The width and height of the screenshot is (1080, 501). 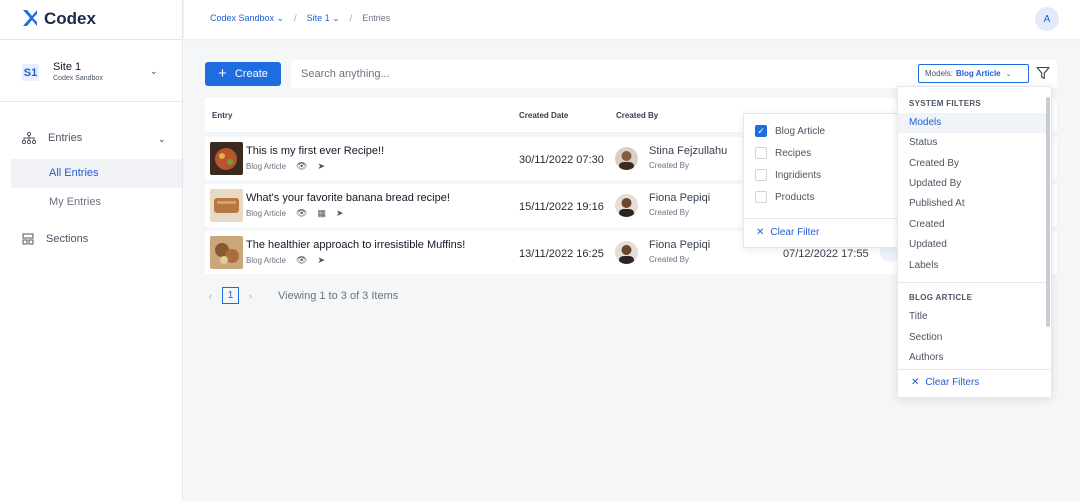 What do you see at coordinates (28, 239) in the screenshot?
I see `sections-icon` at bounding box center [28, 239].